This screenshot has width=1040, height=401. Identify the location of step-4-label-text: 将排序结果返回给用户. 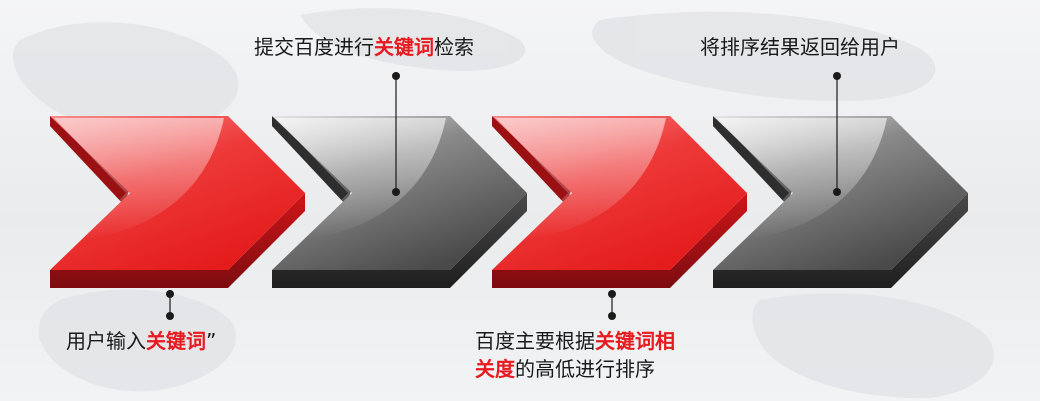
(800, 47).